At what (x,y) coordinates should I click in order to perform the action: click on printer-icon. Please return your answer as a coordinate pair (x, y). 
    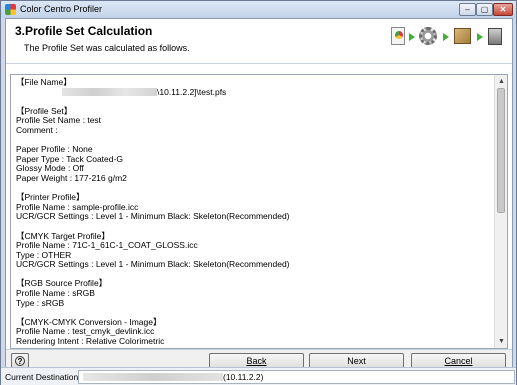
    Looking at the image, I should click on (495, 36).